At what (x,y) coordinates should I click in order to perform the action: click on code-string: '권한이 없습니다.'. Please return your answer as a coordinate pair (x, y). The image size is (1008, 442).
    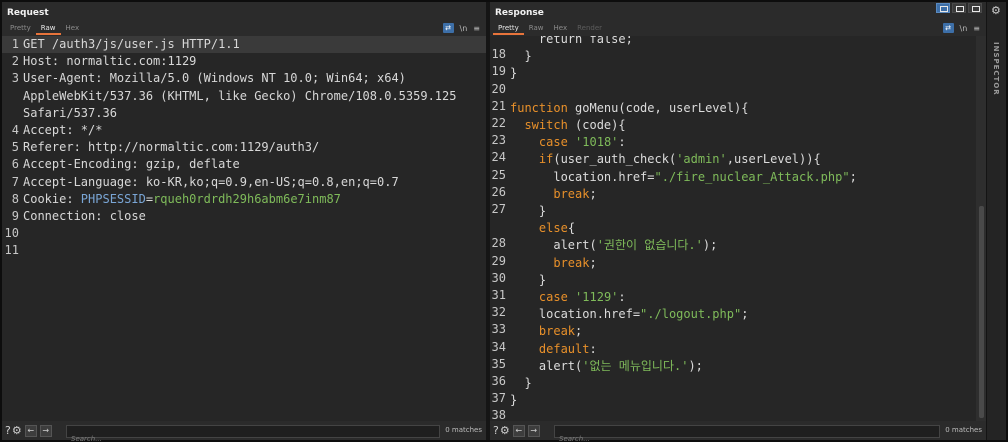
    Looking at the image, I should click on (649, 245).